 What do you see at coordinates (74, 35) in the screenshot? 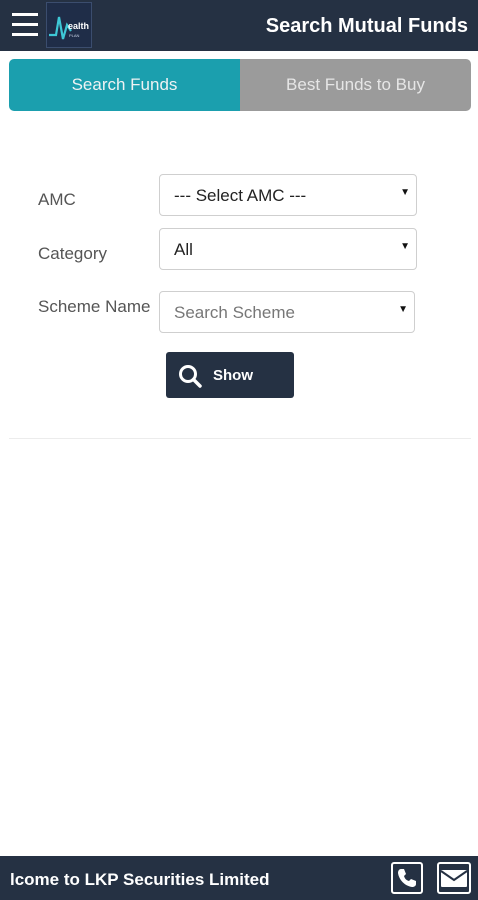
I see `svg-text: PLAN` at bounding box center [74, 35].